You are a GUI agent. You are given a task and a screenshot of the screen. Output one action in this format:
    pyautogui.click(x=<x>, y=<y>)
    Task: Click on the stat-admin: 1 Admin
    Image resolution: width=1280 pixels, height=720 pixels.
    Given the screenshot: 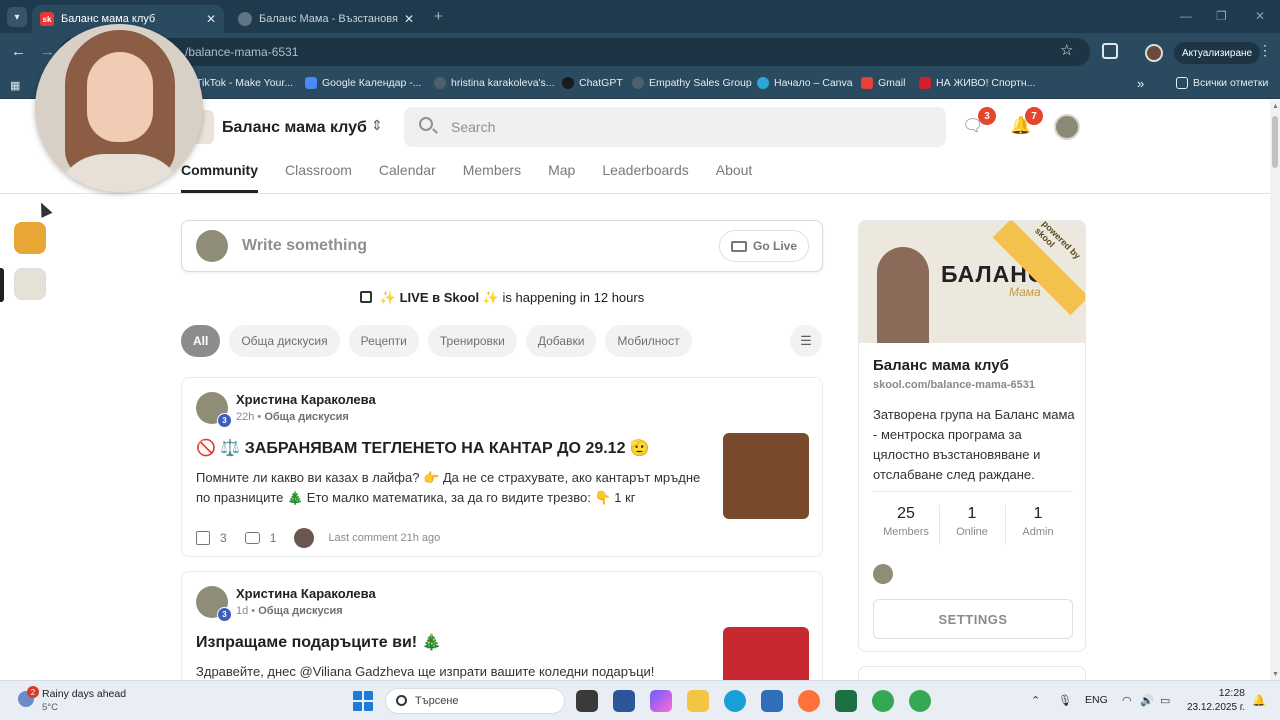 What is the action you would take?
    pyautogui.click(x=1038, y=521)
    